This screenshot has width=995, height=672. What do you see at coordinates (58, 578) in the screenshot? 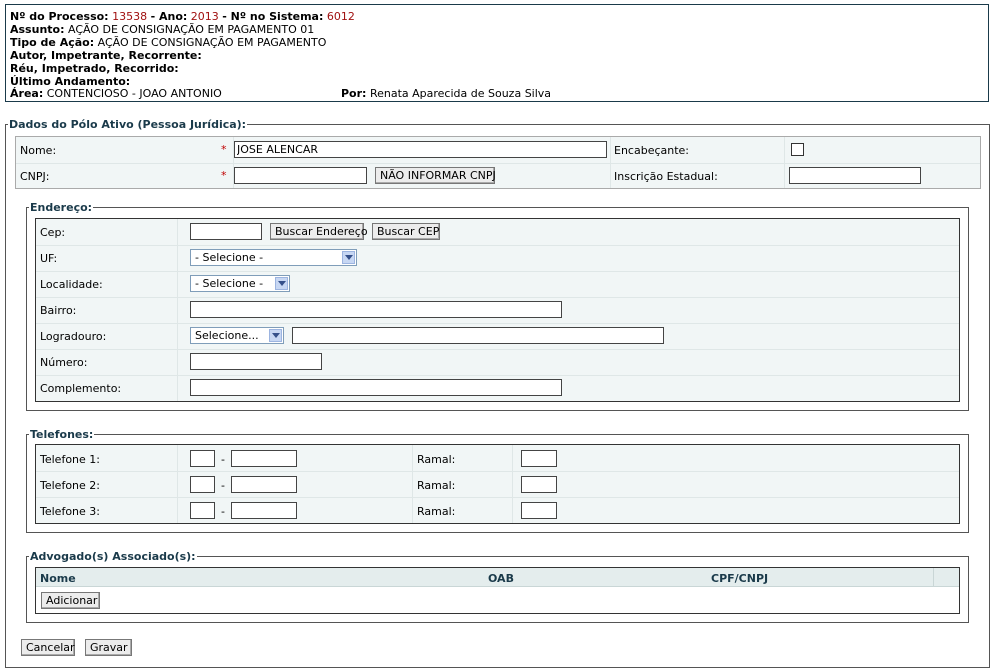
I see `column-header-nome: Nome` at bounding box center [58, 578].